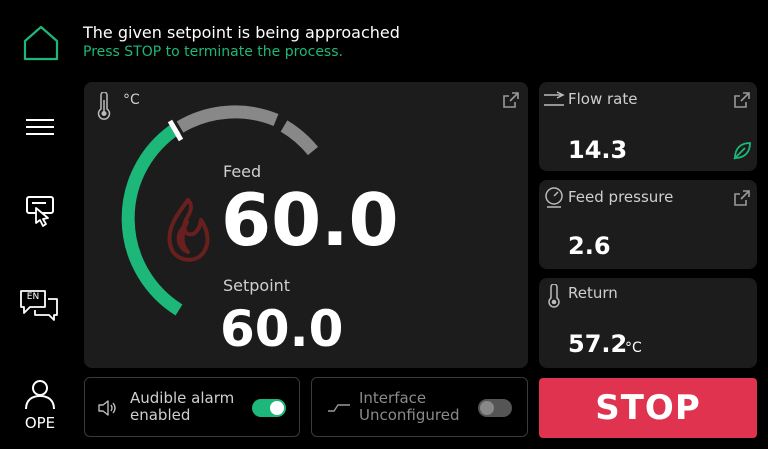 This screenshot has width=768, height=449. Describe the element at coordinates (269, 408) in the screenshot. I see `audible-alarm-toggle` at that location.